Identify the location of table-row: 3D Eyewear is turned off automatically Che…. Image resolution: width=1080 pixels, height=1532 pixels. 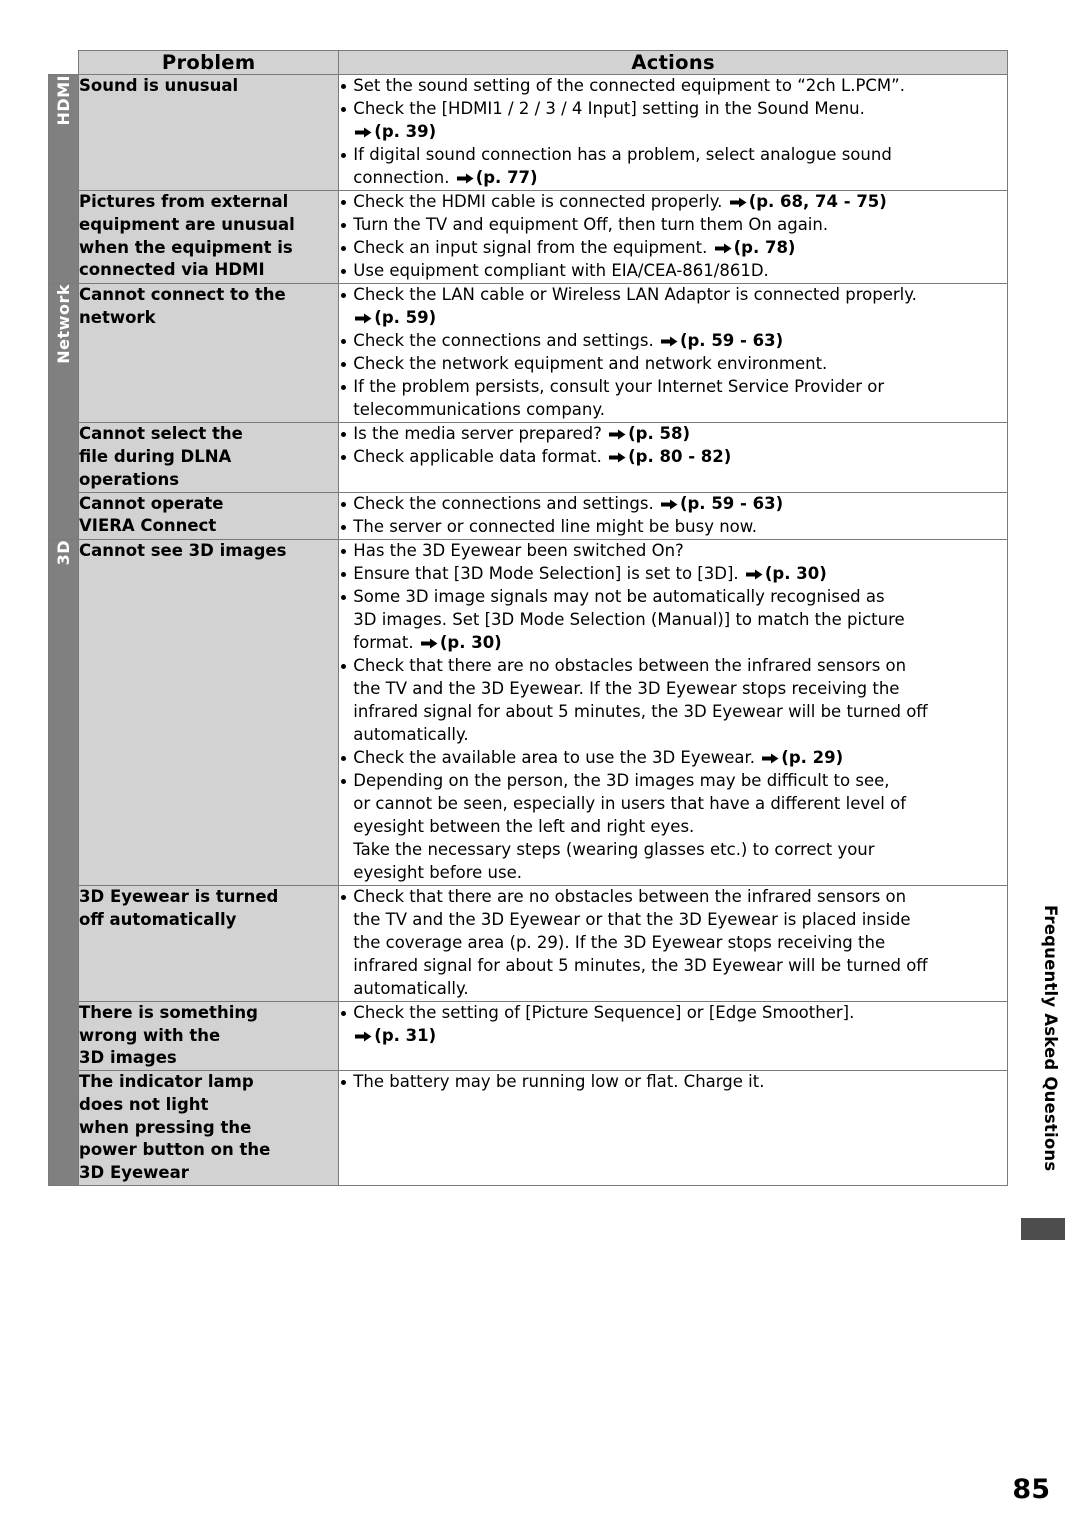
(528, 943).